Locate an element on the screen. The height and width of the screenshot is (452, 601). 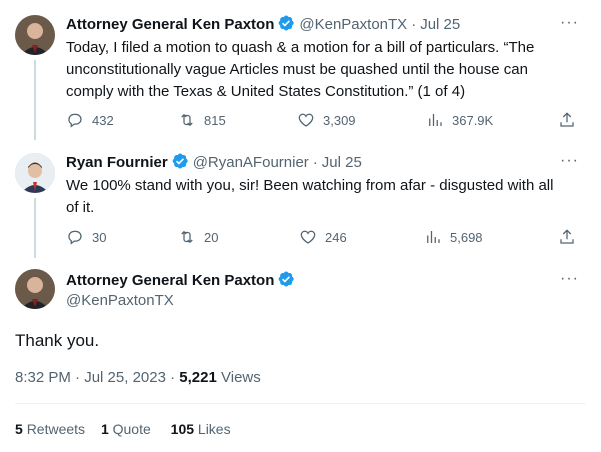
tweet-meta: 8:32 PM · Jul 25, 2023 · 5,221 Views is located at coordinates (138, 377).